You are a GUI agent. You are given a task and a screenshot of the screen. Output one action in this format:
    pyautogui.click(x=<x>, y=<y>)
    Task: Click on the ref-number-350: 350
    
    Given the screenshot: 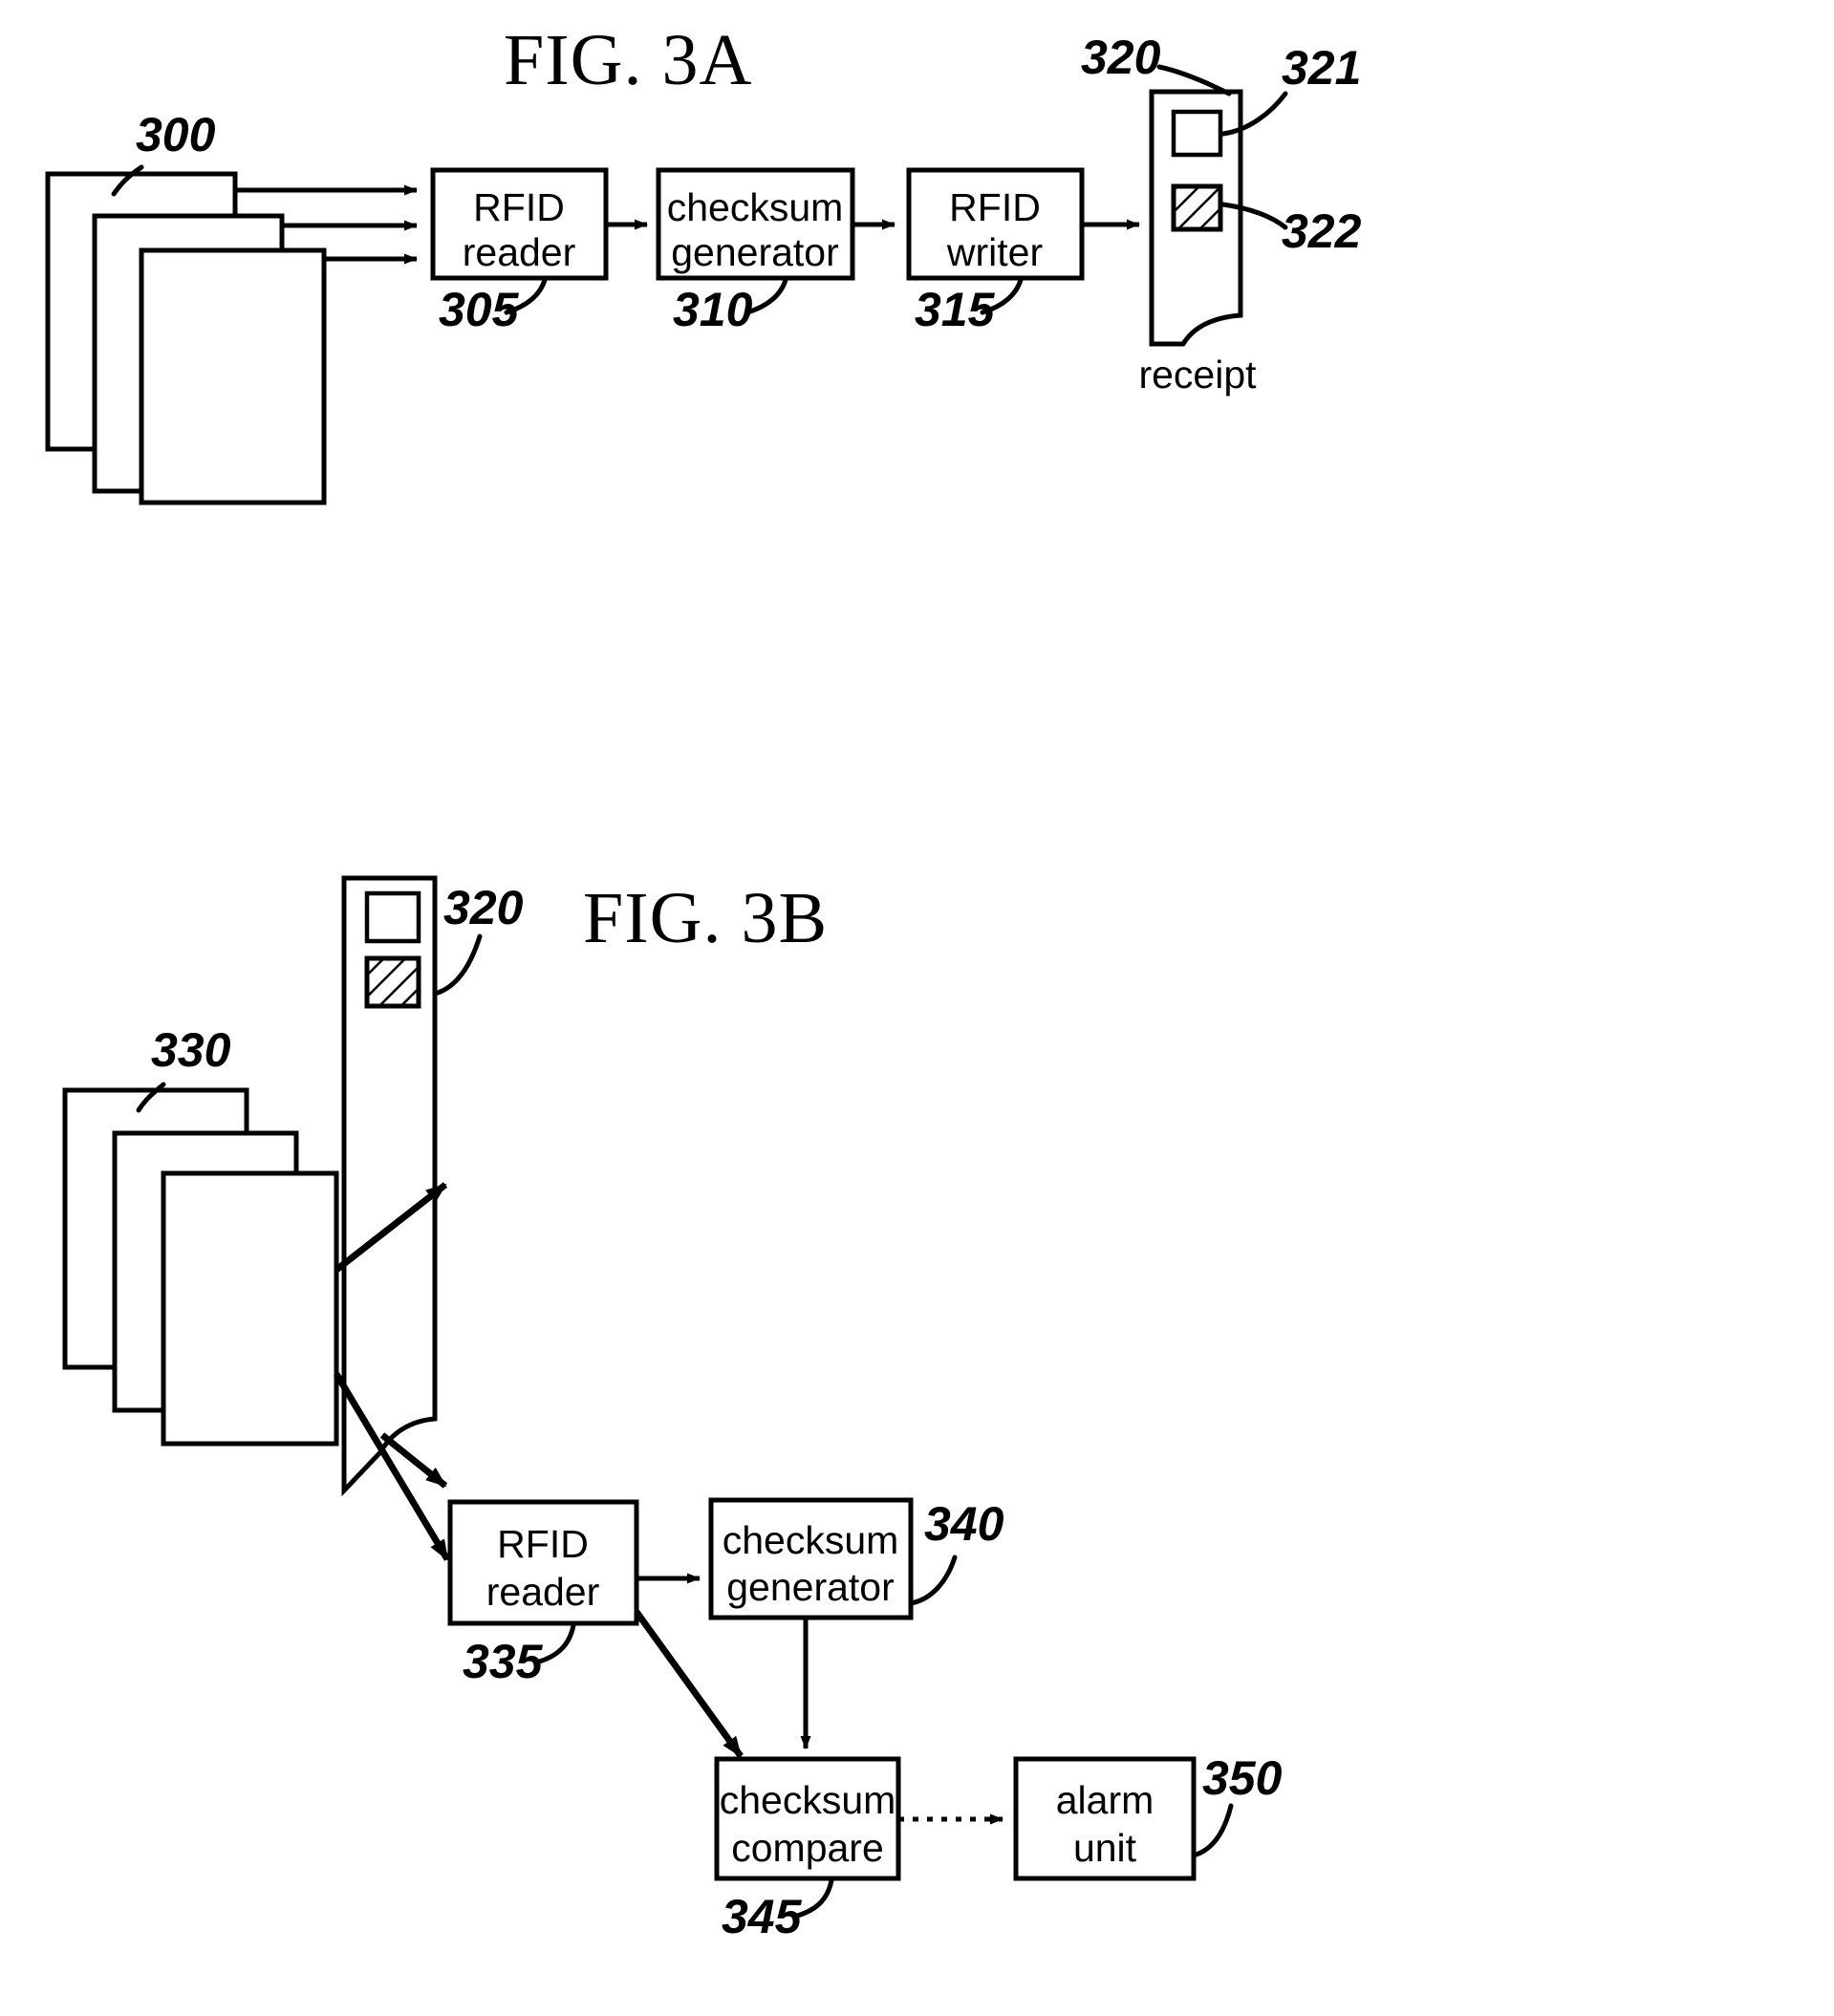 What is the action you would take?
    pyautogui.click(x=1242, y=1778)
    